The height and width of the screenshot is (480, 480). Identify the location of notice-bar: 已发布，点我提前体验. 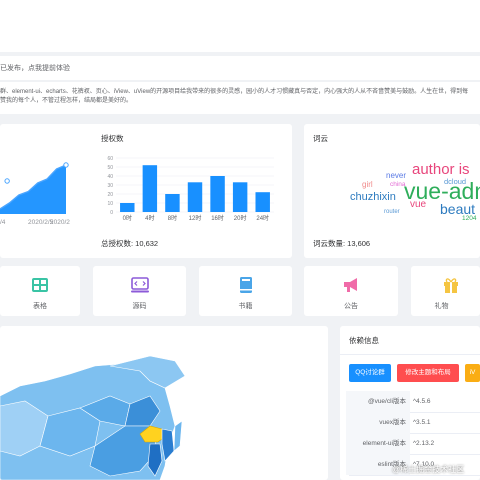
(240, 68).